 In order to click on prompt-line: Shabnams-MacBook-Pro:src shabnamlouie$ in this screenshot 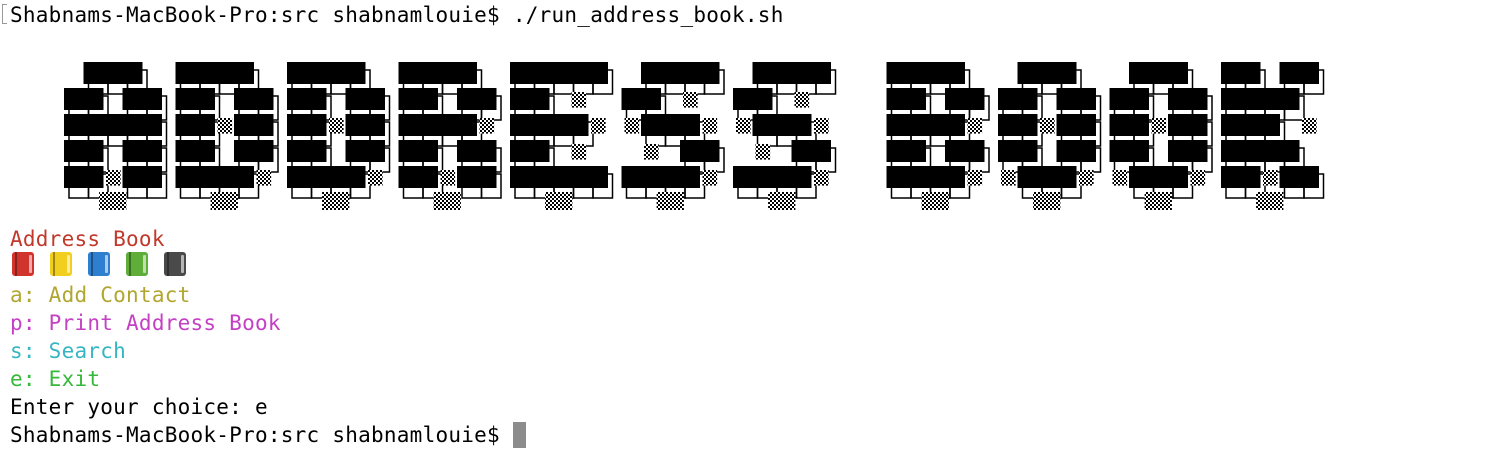, I will do `click(268, 435)`.